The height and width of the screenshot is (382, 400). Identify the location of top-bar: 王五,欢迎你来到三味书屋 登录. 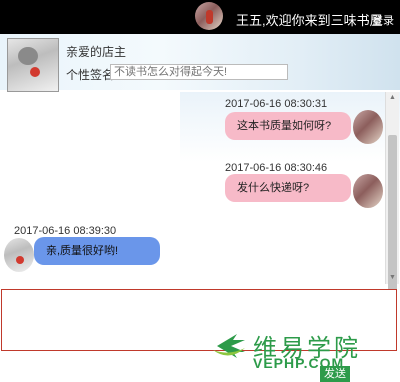
(200, 17).